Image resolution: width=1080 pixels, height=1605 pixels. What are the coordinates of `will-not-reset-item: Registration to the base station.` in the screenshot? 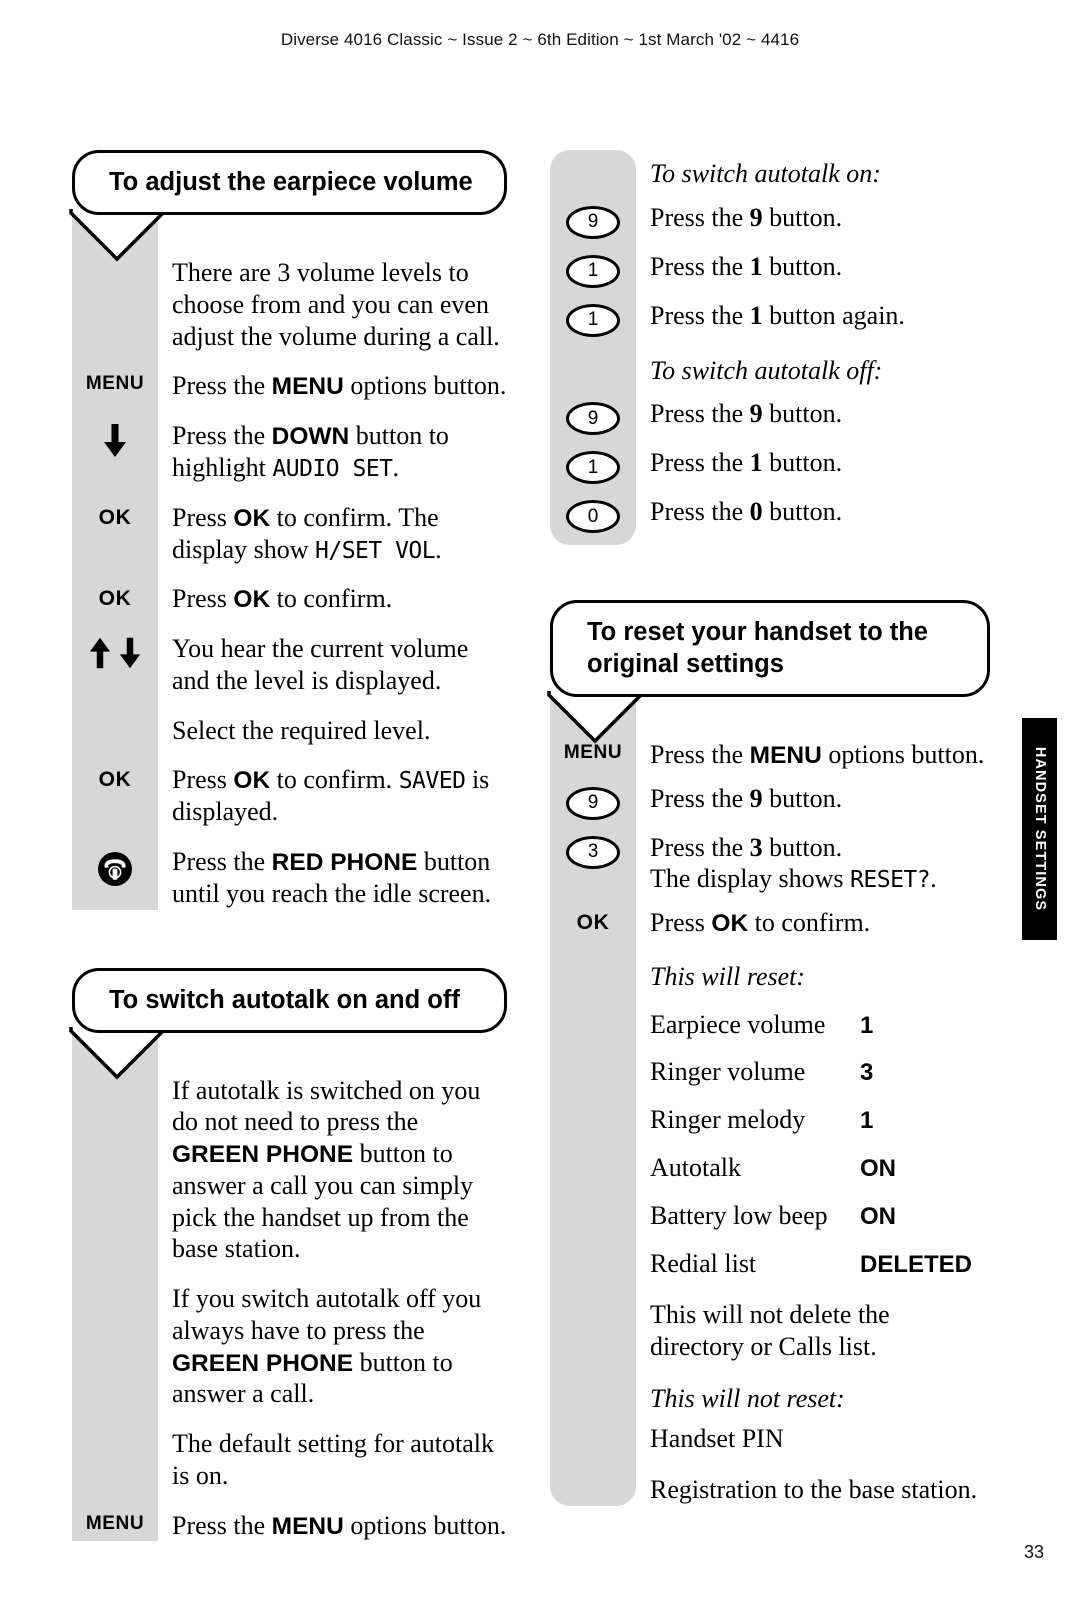 It's located at (814, 1490).